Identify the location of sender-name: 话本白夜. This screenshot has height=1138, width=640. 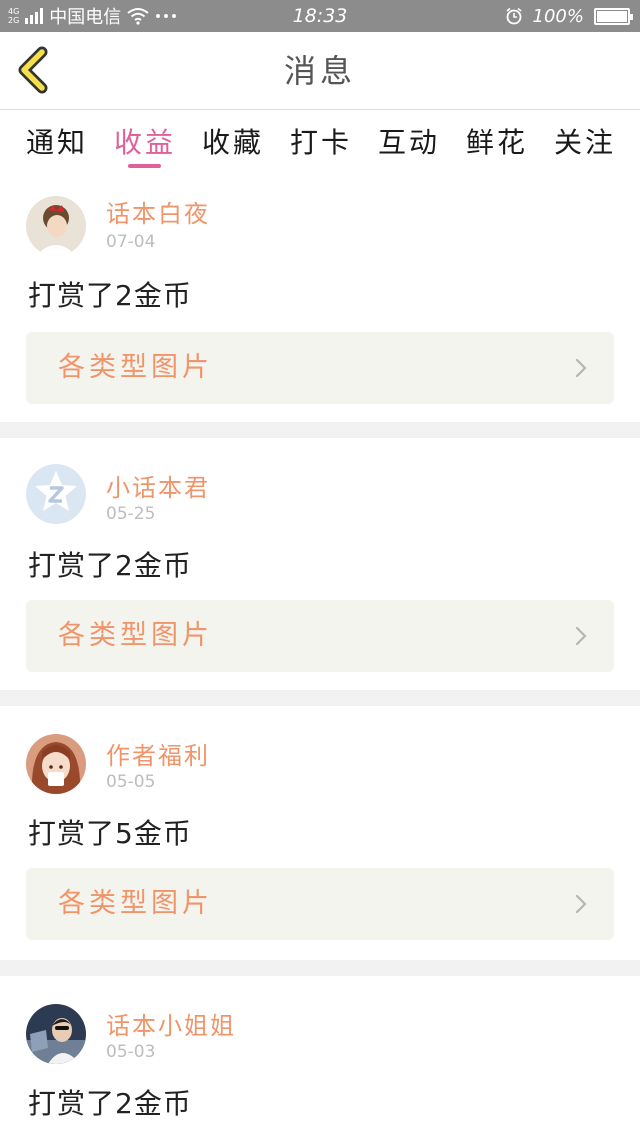
(158, 211).